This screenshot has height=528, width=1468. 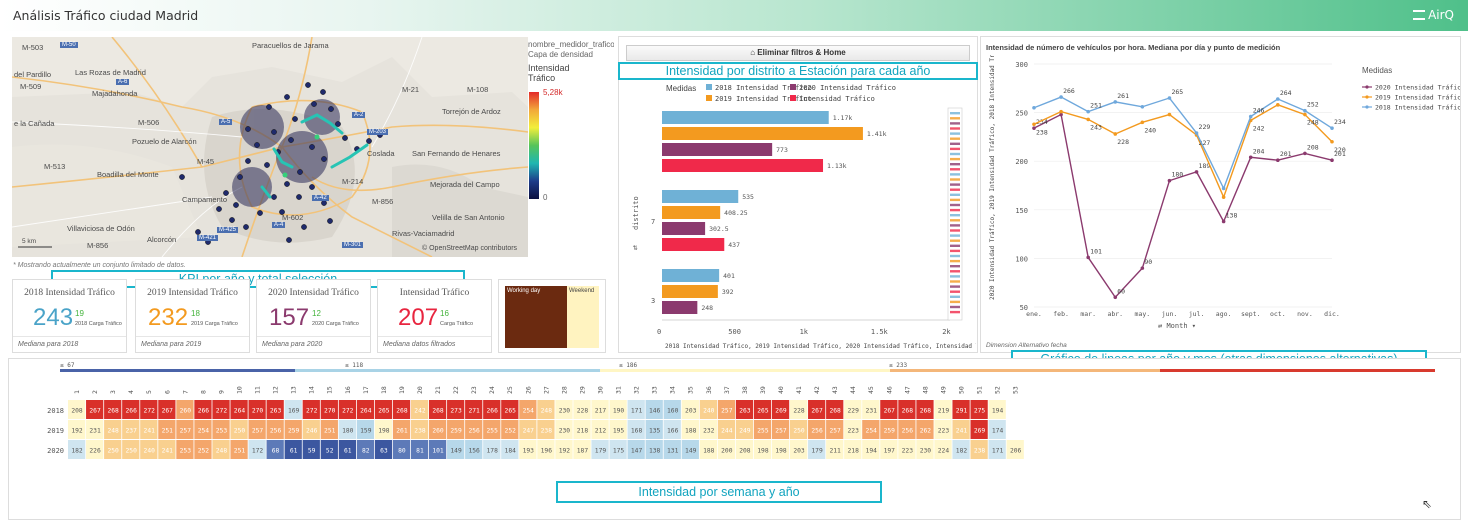 I want to click on heatmap-value: 259, so click(x=890, y=431).